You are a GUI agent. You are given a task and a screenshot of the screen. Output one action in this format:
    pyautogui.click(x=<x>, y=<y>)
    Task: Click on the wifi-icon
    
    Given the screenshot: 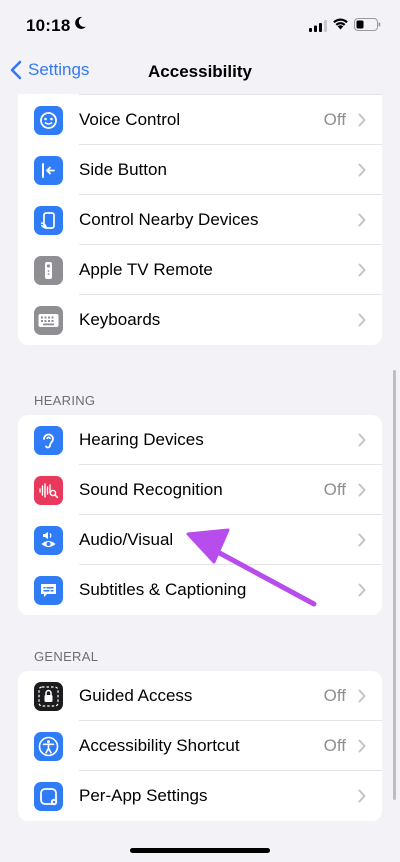 What is the action you would take?
    pyautogui.click(x=340, y=26)
    